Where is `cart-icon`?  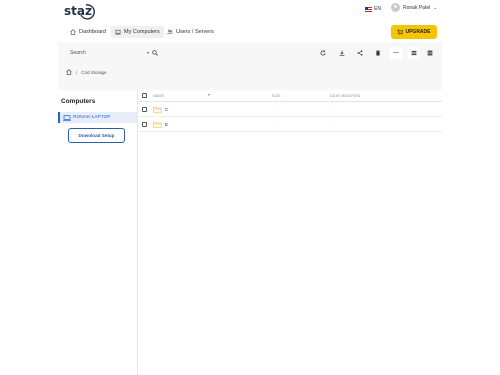 cart-icon is located at coordinates (400, 32).